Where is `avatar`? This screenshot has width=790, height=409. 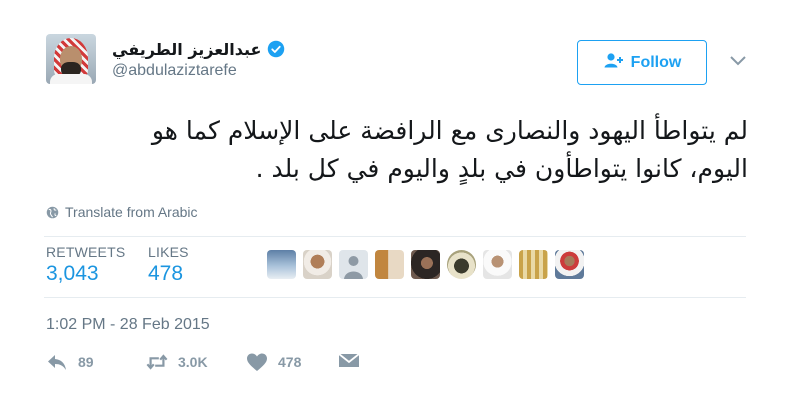
avatar is located at coordinates (71, 59).